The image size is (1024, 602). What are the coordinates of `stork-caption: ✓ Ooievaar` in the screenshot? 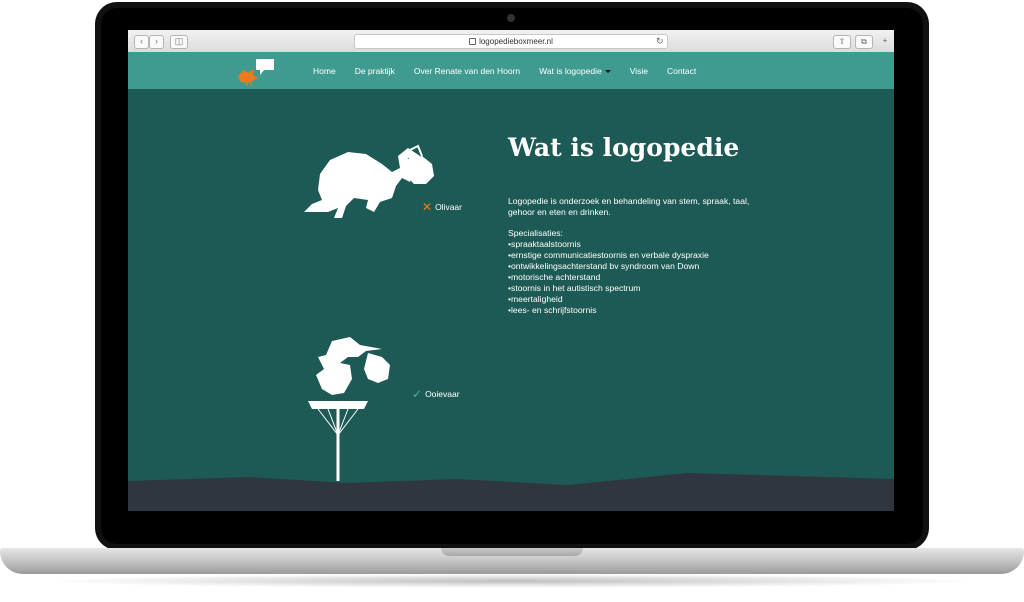 It's located at (436, 394).